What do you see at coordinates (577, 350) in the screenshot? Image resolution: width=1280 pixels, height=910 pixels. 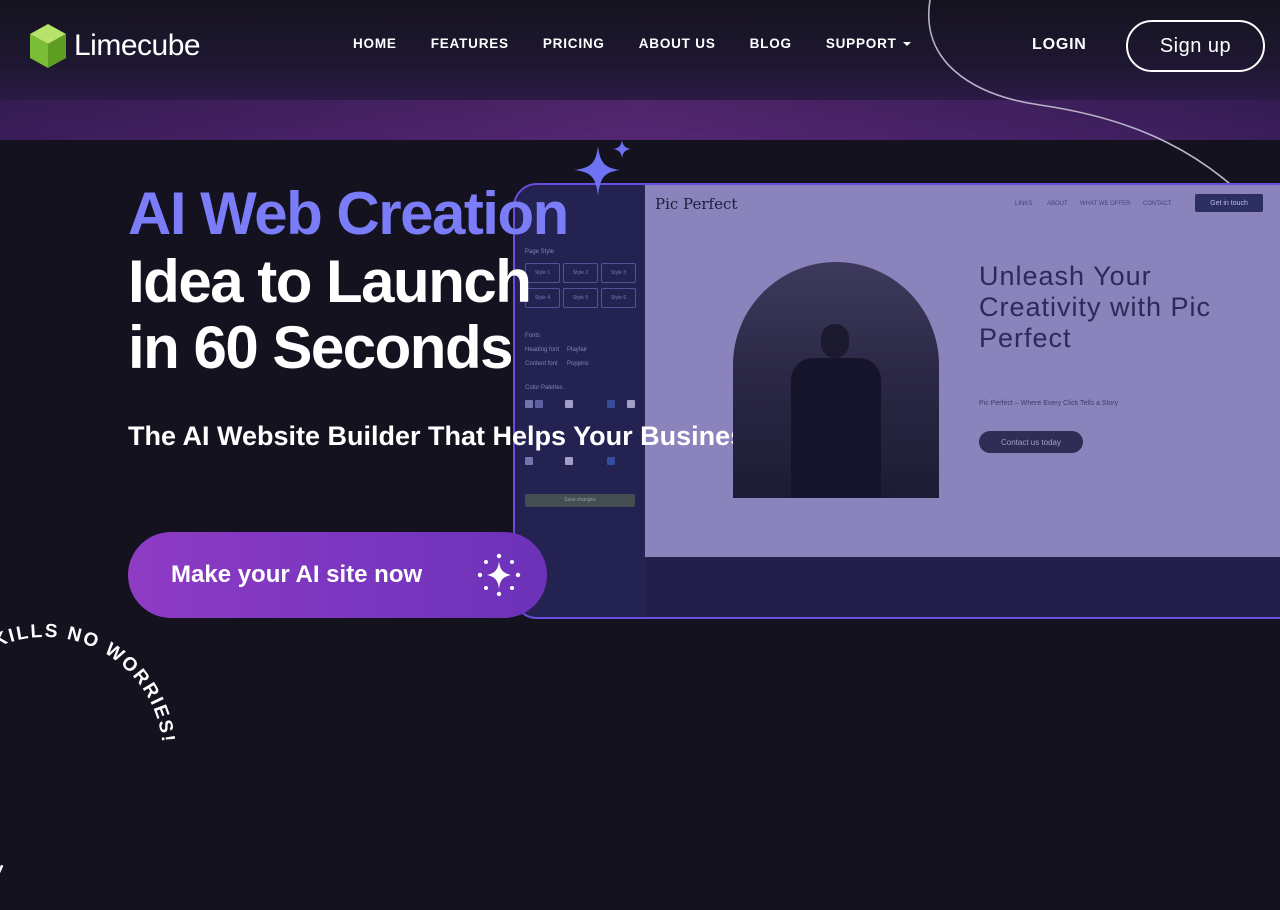 I see `sidebar-heading-font-value: Playfair` at bounding box center [577, 350].